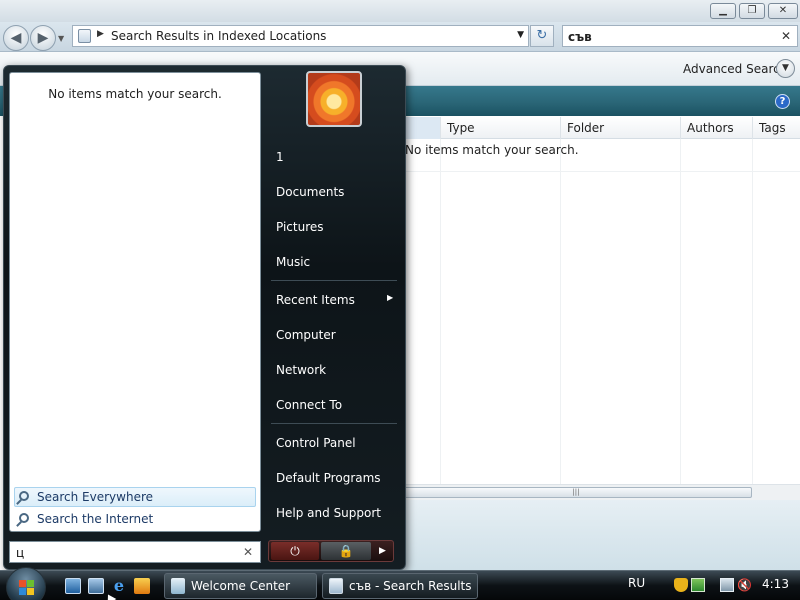 The image size is (800, 600). What do you see at coordinates (400, 11) in the screenshot?
I see `title-bar: ▁ ❐ ✕` at bounding box center [400, 11].